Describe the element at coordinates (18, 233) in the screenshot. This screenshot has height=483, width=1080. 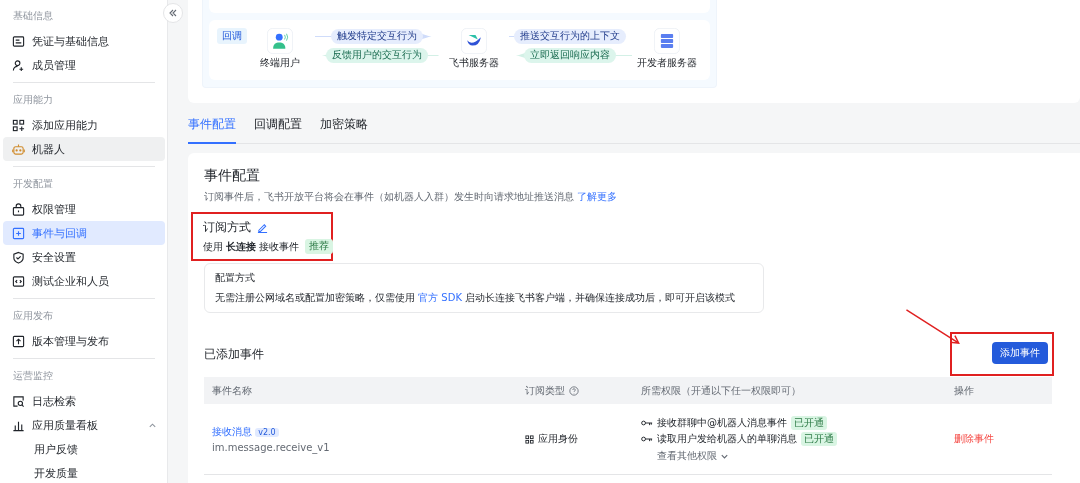
I see `plus-box-icon` at that location.